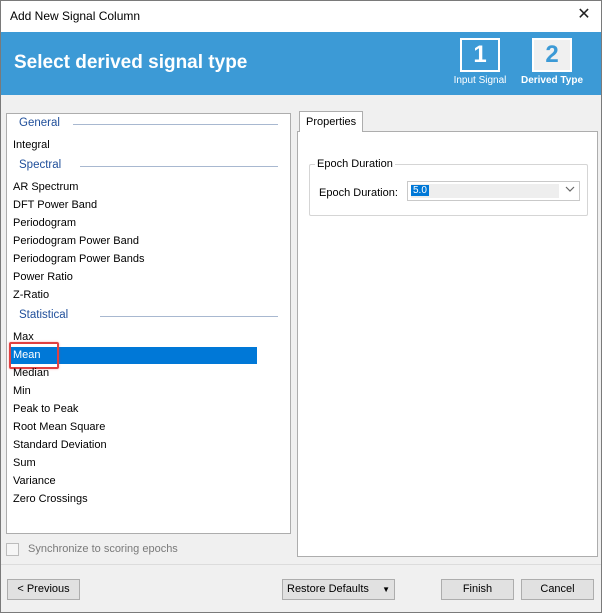  What do you see at coordinates (133, 481) in the screenshot?
I see `list-item: Variance` at bounding box center [133, 481].